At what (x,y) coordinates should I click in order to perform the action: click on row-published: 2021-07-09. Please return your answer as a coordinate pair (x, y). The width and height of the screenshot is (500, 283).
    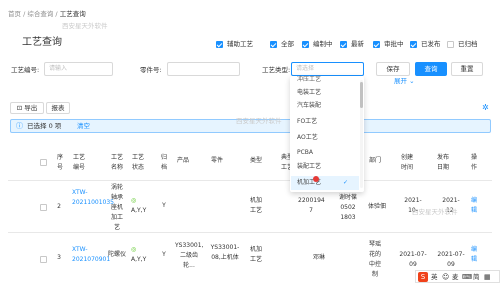
    Looking at the image, I should click on (451, 259).